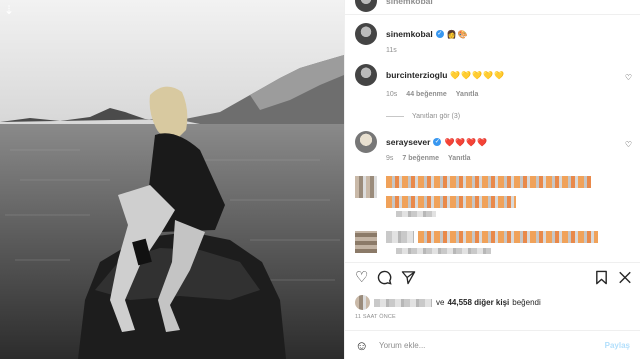 This screenshot has width=640, height=359. What do you see at coordinates (408, 279) in the screenshot?
I see `share-icon` at bounding box center [408, 279].